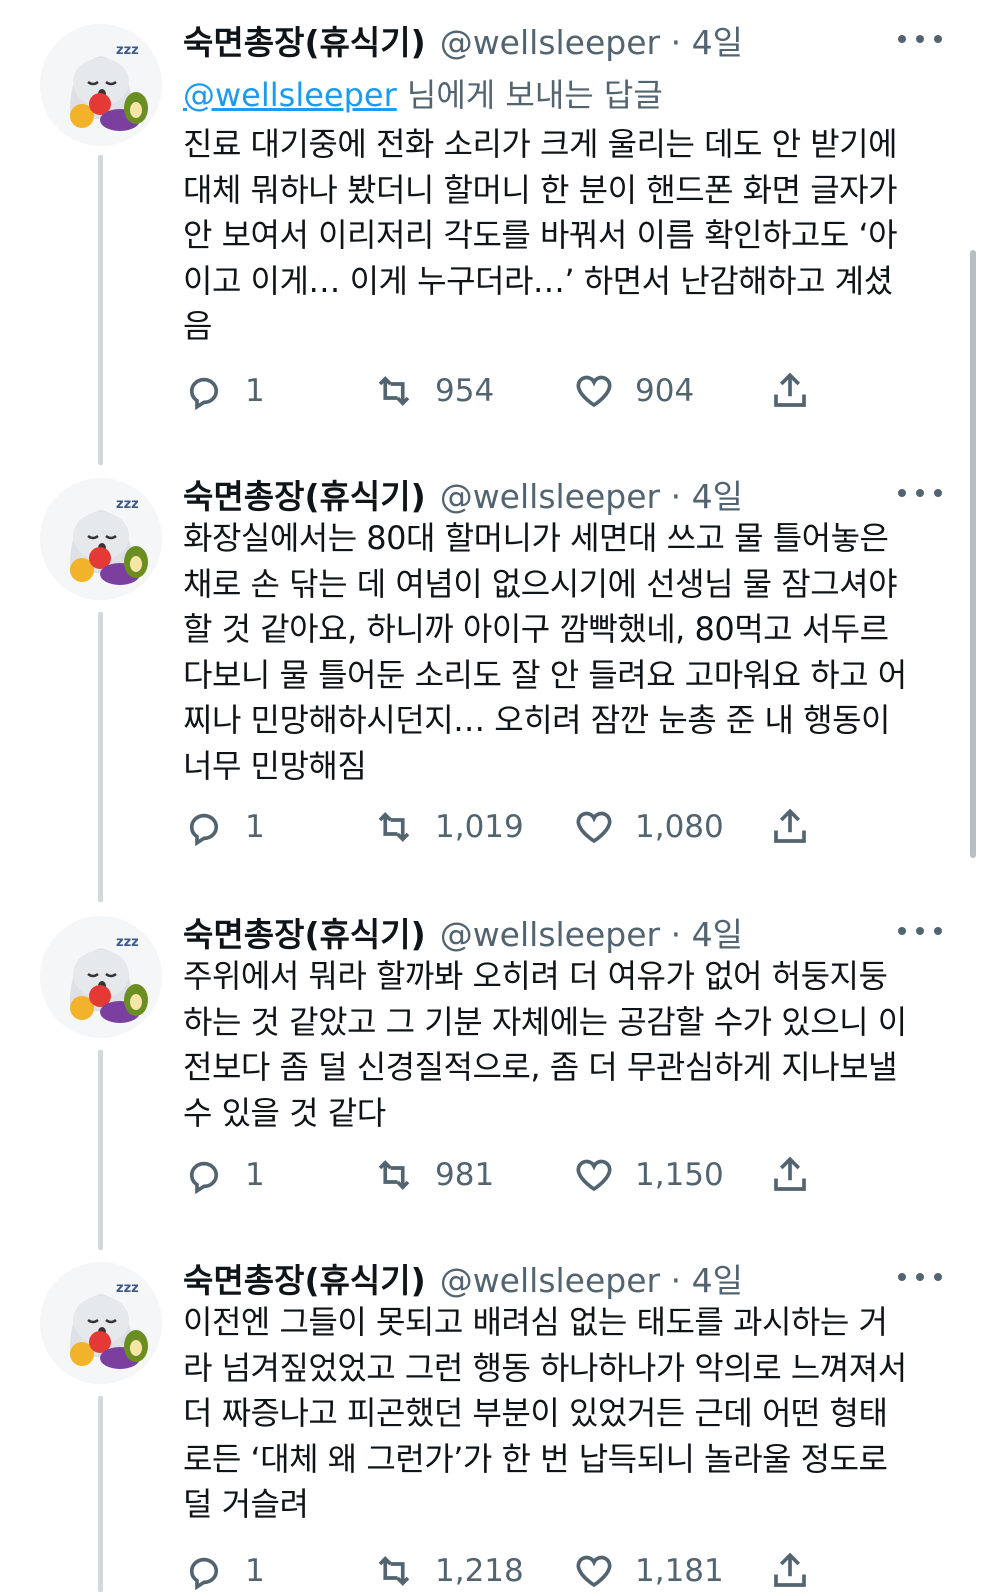  Describe the element at coordinates (533, 827) in the screenshot. I see `tweet-actions: 1 1,019 1,080` at that location.